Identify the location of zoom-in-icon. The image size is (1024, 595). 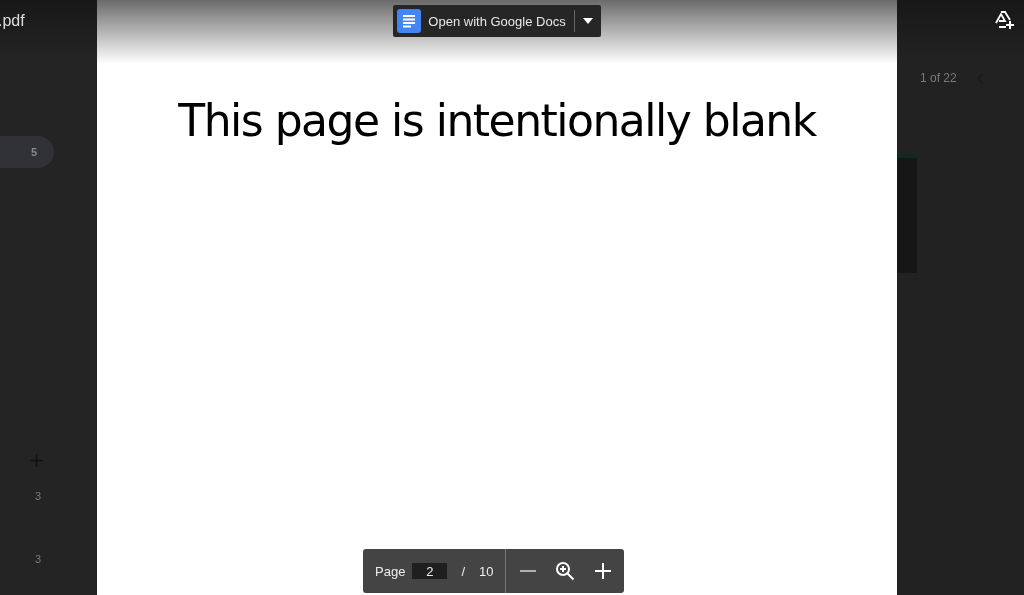
(565, 571).